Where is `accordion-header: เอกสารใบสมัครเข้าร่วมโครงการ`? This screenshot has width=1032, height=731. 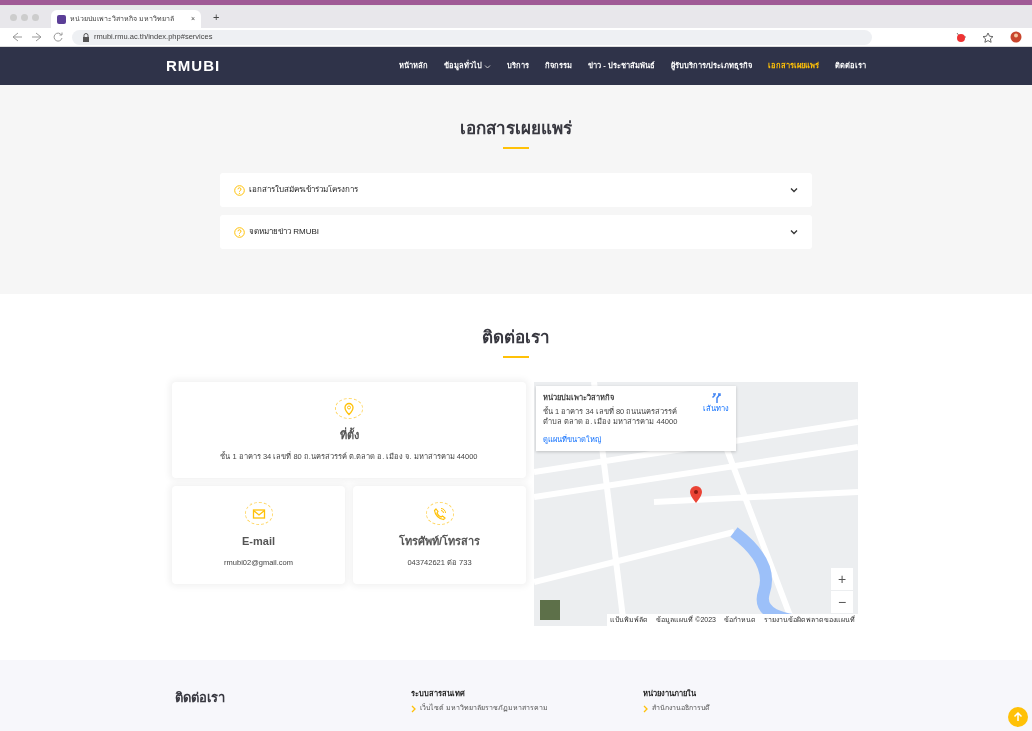
accordion-header: เอกสารใบสมัครเข้าร่วมโครงการ is located at coordinates (516, 190).